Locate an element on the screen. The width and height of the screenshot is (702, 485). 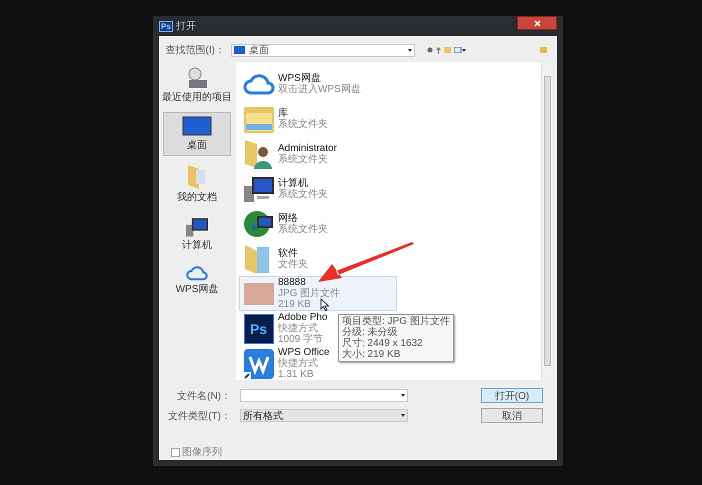
photo-thumbnail is located at coordinates (259, 293).